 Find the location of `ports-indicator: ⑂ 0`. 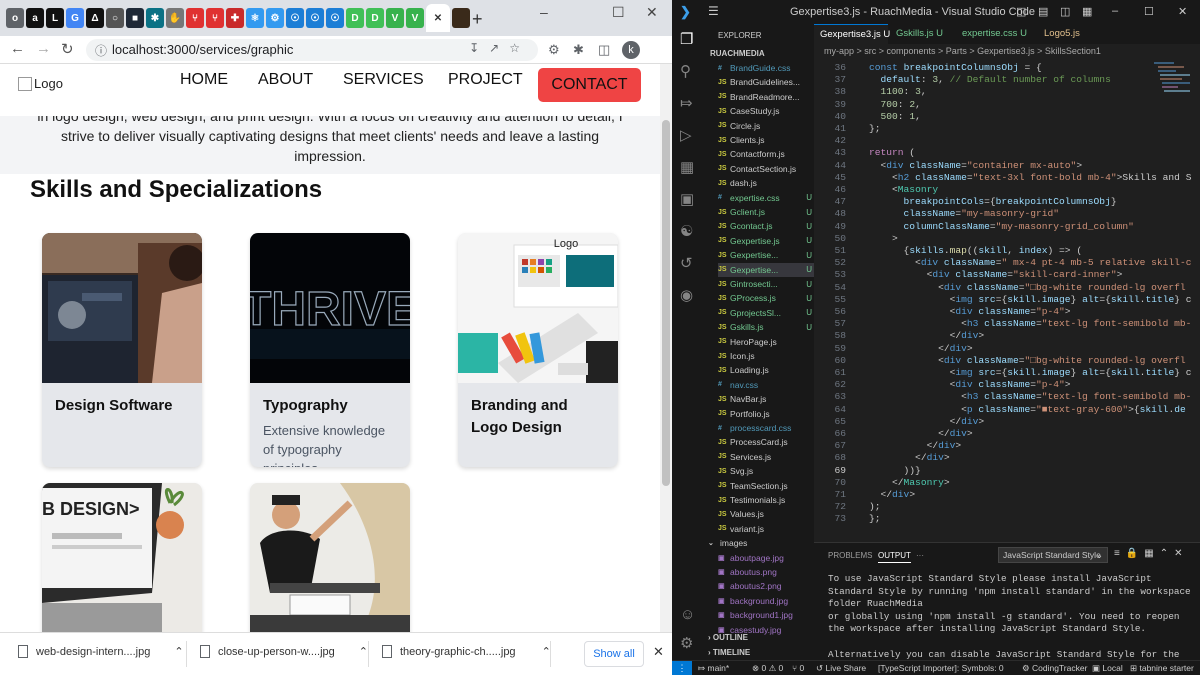

ports-indicator: ⑂ 0 is located at coordinates (798, 668).